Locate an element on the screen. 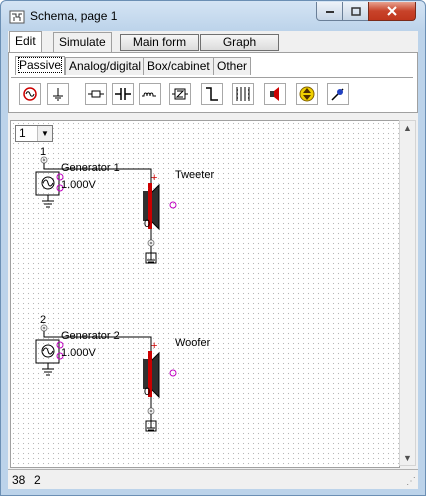  inductor-icon is located at coordinates (149, 94).